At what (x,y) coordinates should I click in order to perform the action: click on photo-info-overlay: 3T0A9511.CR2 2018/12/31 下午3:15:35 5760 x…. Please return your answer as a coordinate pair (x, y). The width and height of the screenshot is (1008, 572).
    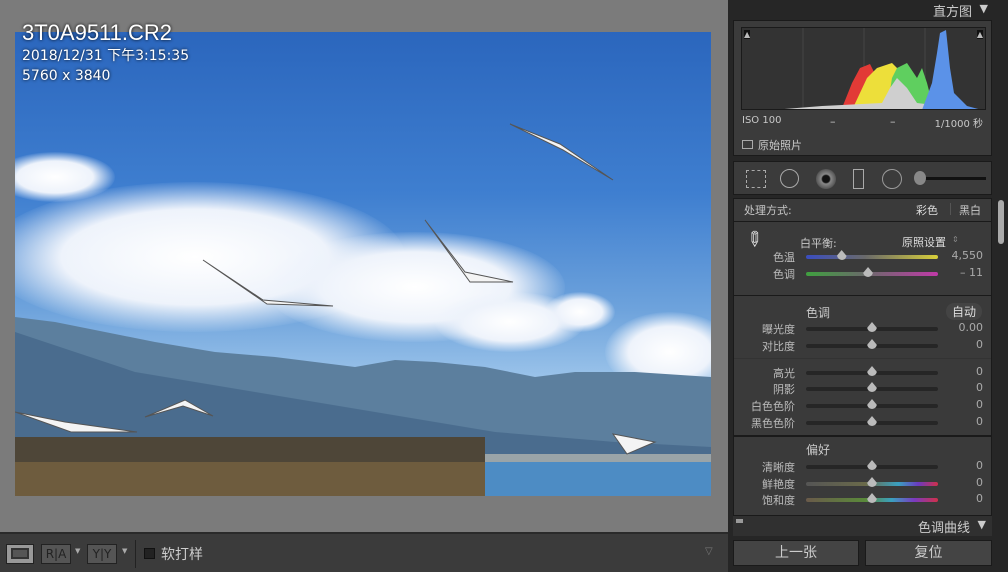
    Looking at the image, I should click on (105, 53).